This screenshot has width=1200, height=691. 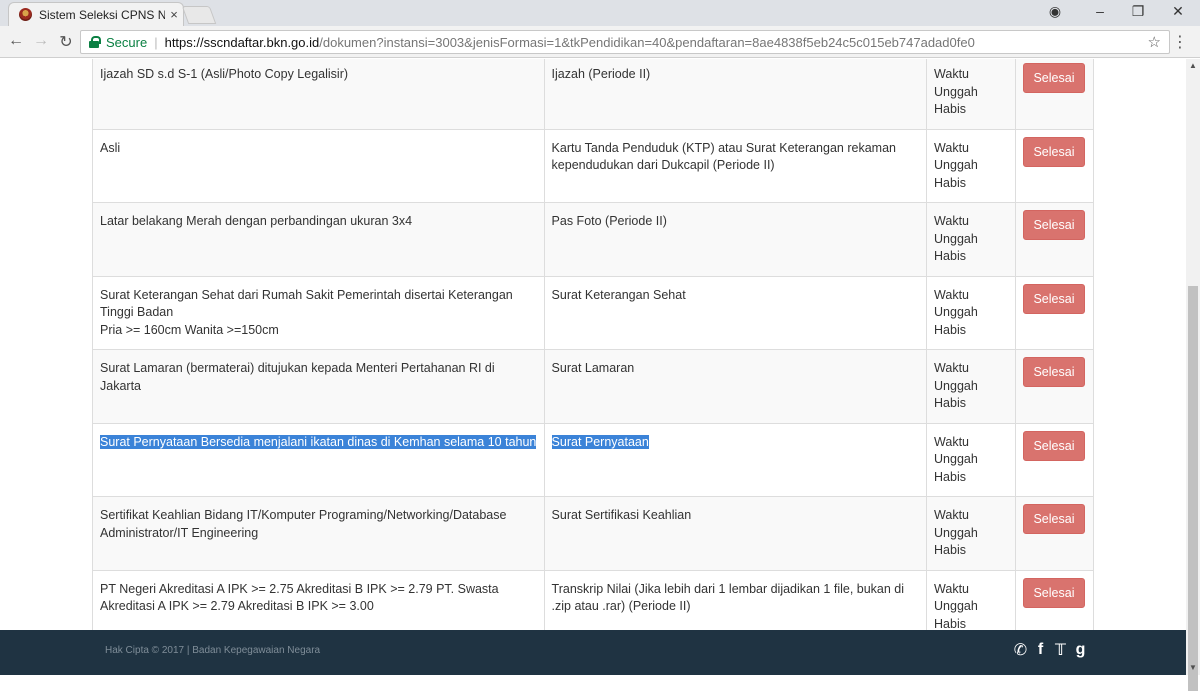 I want to click on document-name: Surat Sertifikasi Keahlian, so click(x=621, y=515).